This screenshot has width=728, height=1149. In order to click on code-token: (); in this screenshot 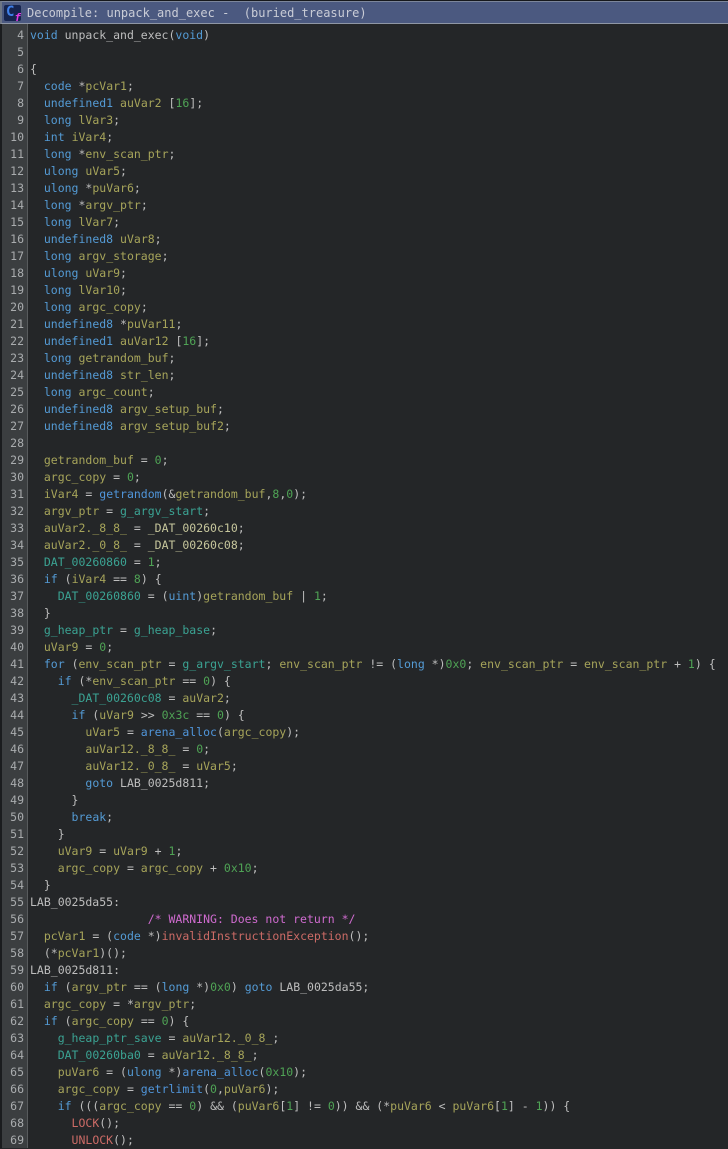, I will do `click(123, 1140)`.